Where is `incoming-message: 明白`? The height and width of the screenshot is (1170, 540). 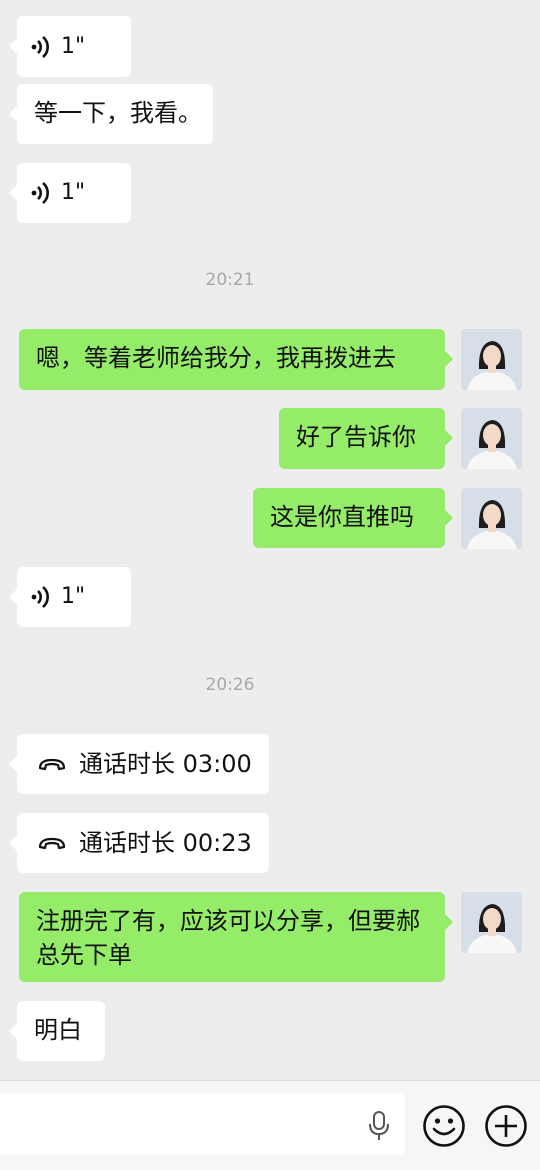 incoming-message: 明白 is located at coordinates (57, 1031).